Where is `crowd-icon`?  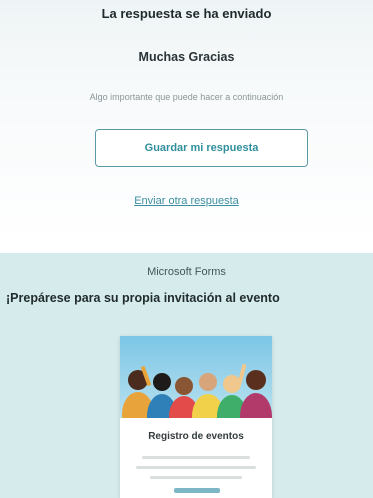 crowd-icon is located at coordinates (197, 401).